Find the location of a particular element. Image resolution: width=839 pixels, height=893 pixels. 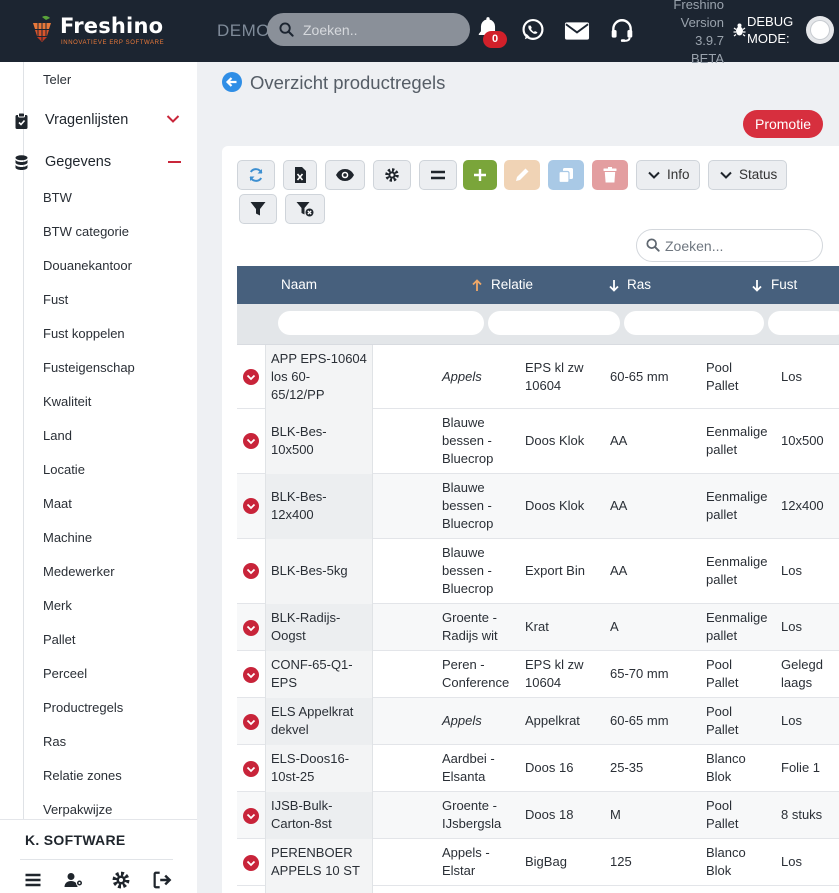

whatsapp-icon is located at coordinates (533, 30).